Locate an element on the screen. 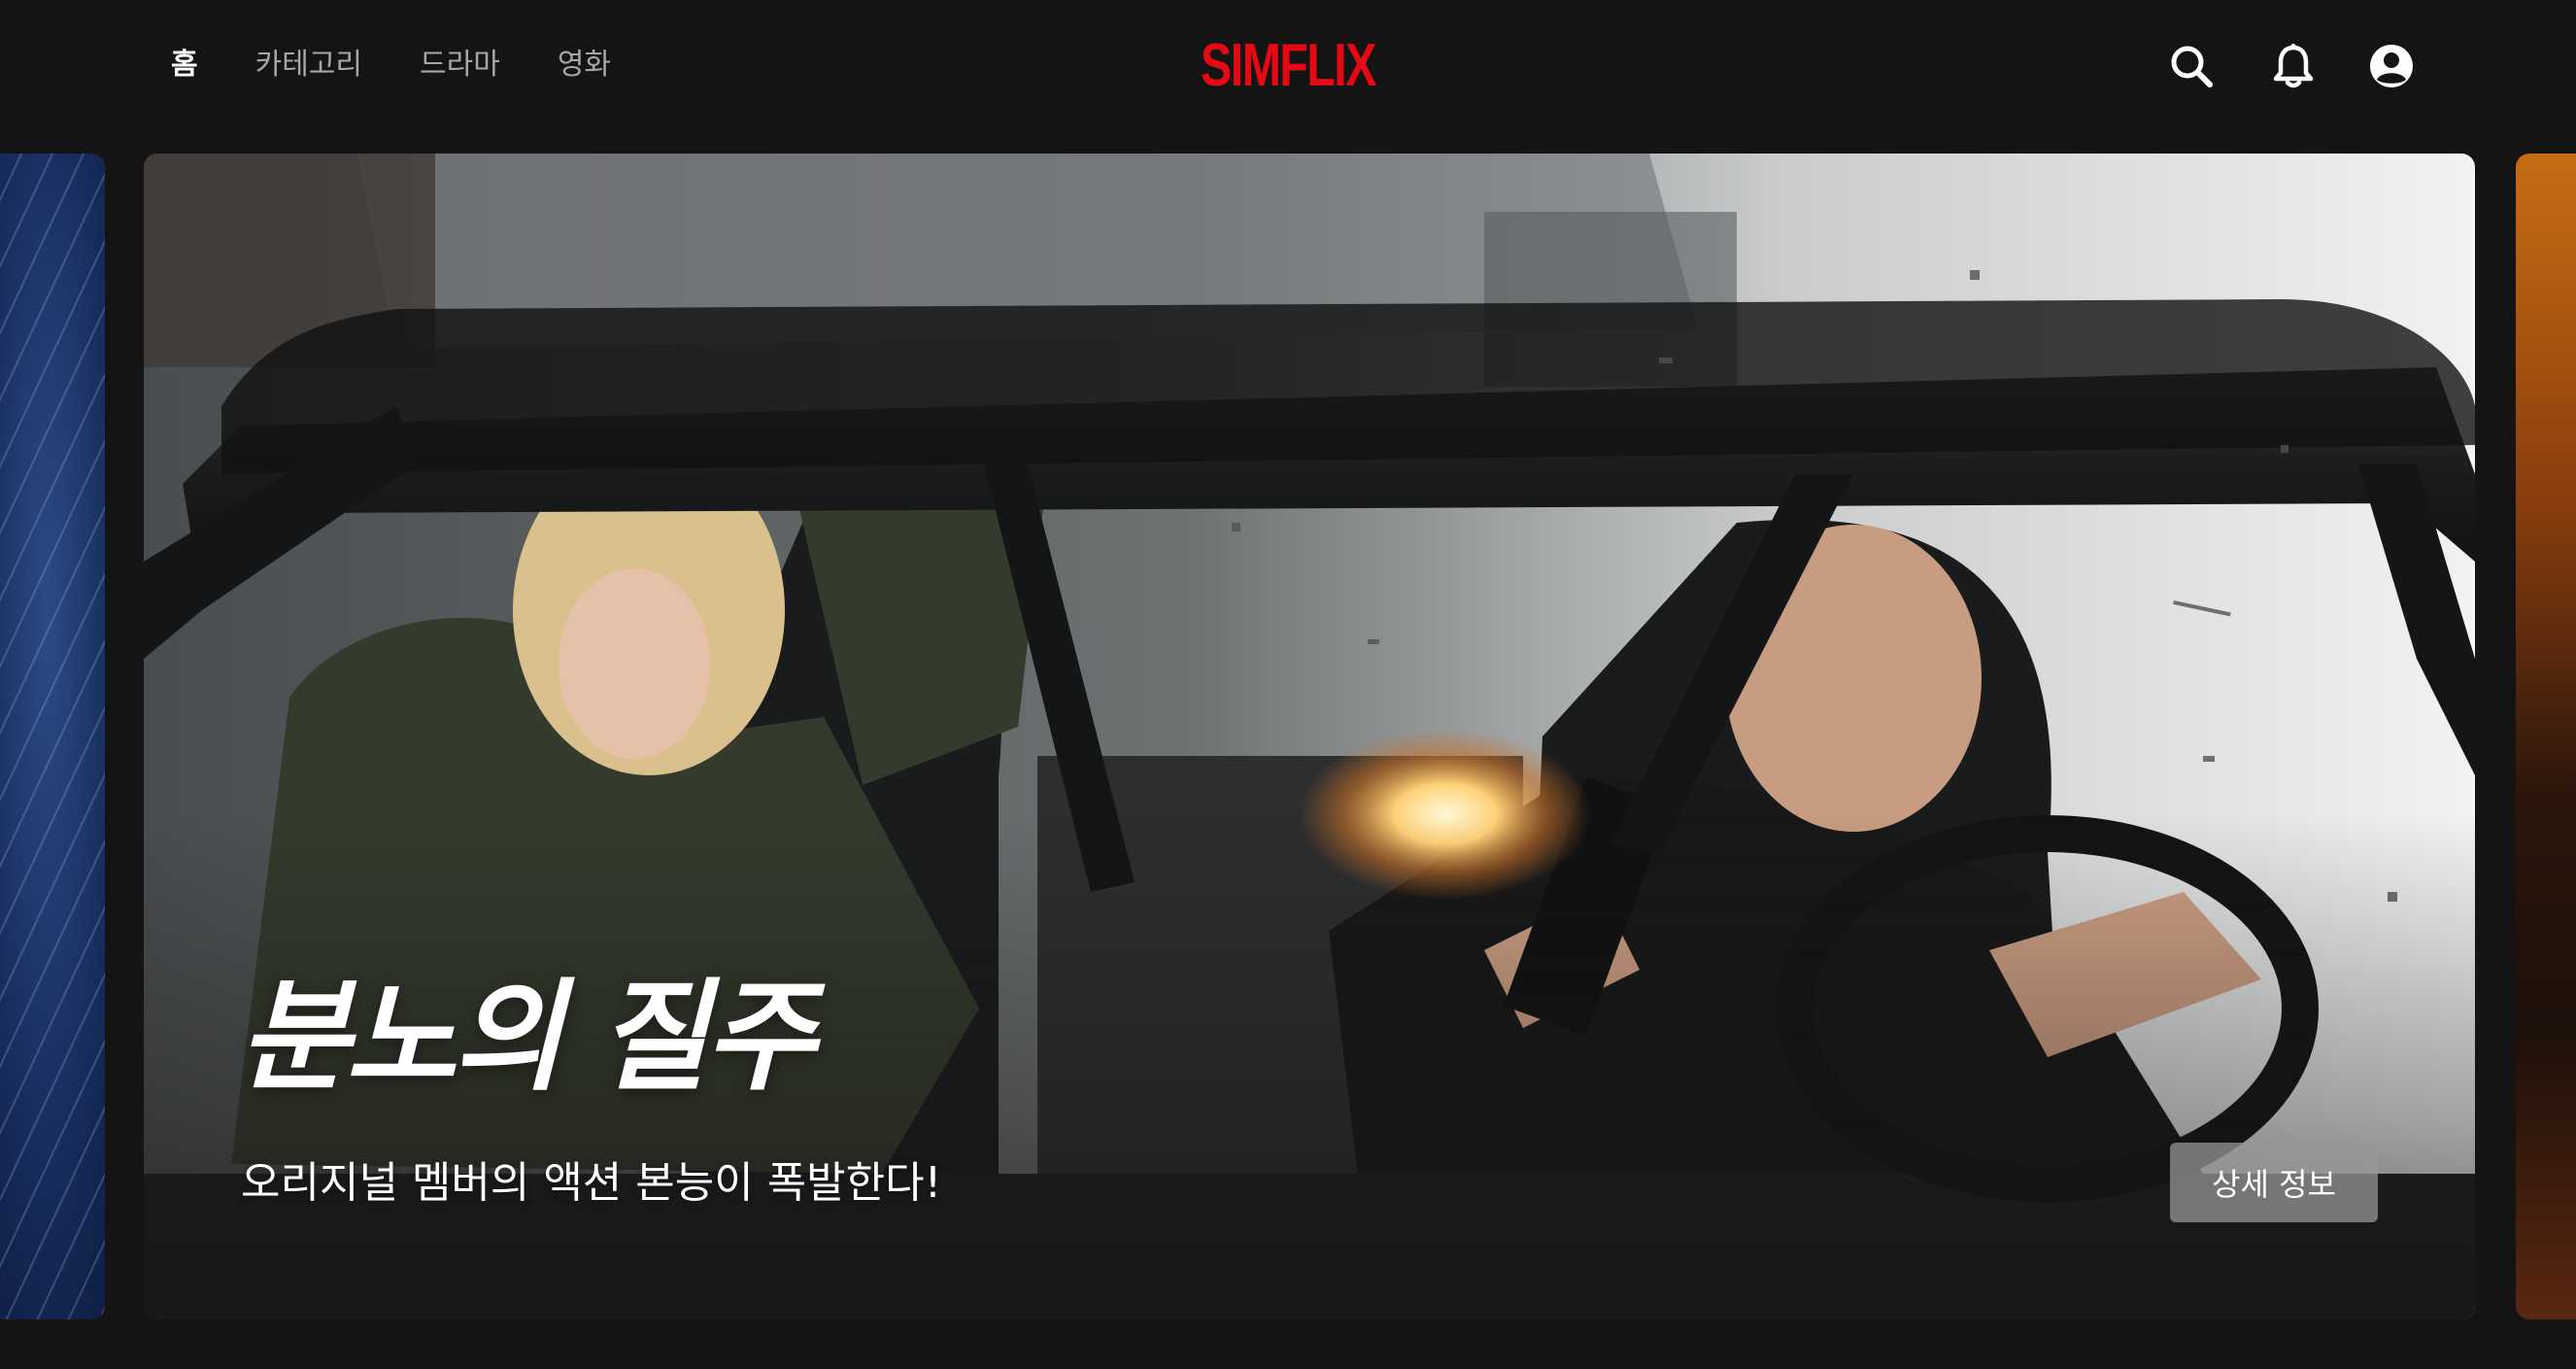 The width and height of the screenshot is (2576, 1369). next-slide-card is located at coordinates (2546, 737).